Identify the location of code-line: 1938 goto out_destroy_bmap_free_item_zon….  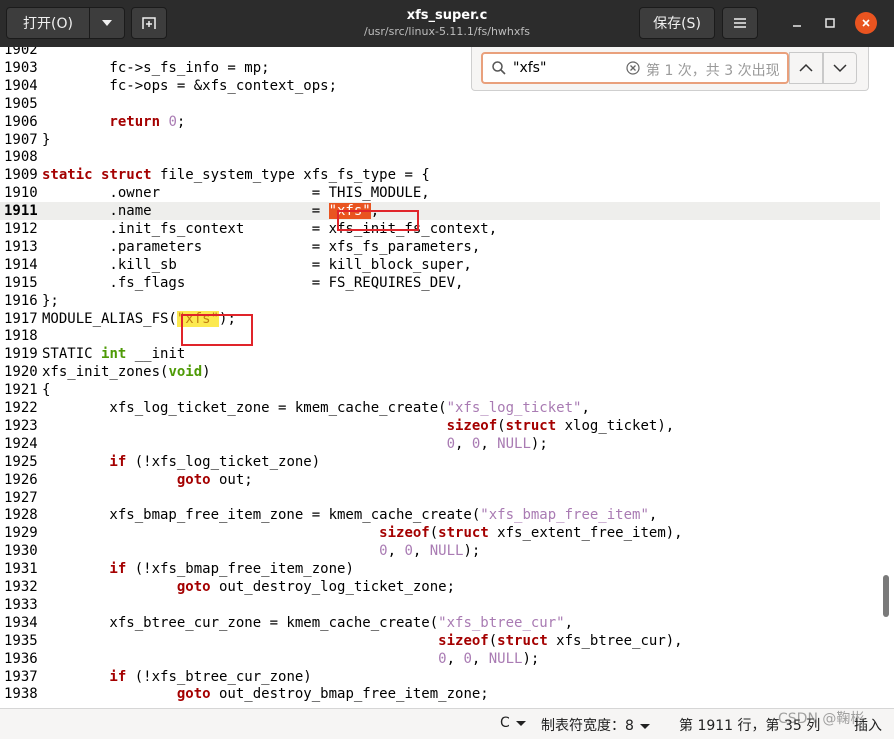
(440, 694).